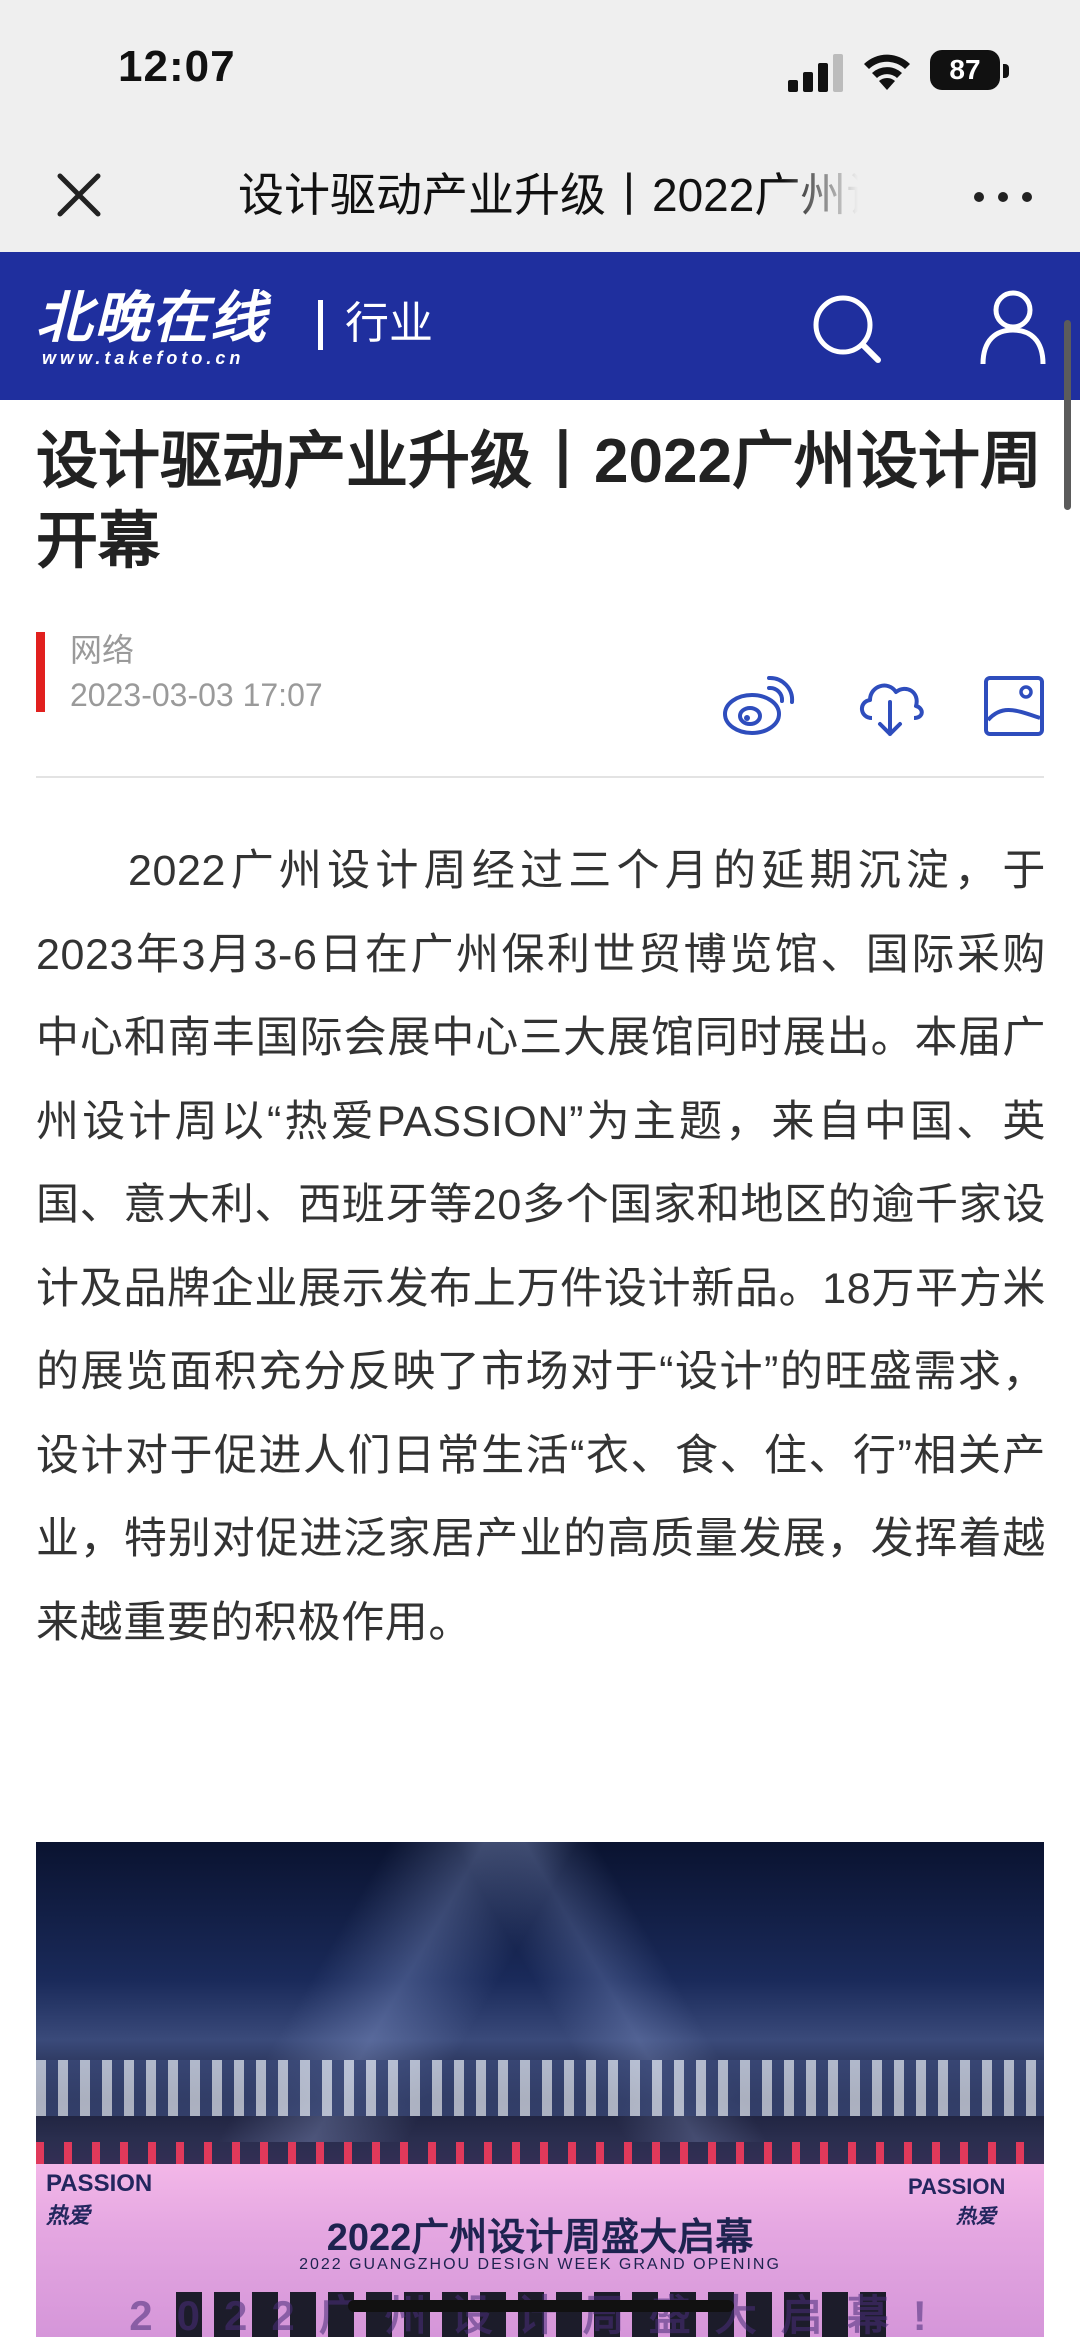 This screenshot has height=2337, width=1080. What do you see at coordinates (540, 2238) in the screenshot?
I see `banner-title: 2022广州设计周盛大启幕` at bounding box center [540, 2238].